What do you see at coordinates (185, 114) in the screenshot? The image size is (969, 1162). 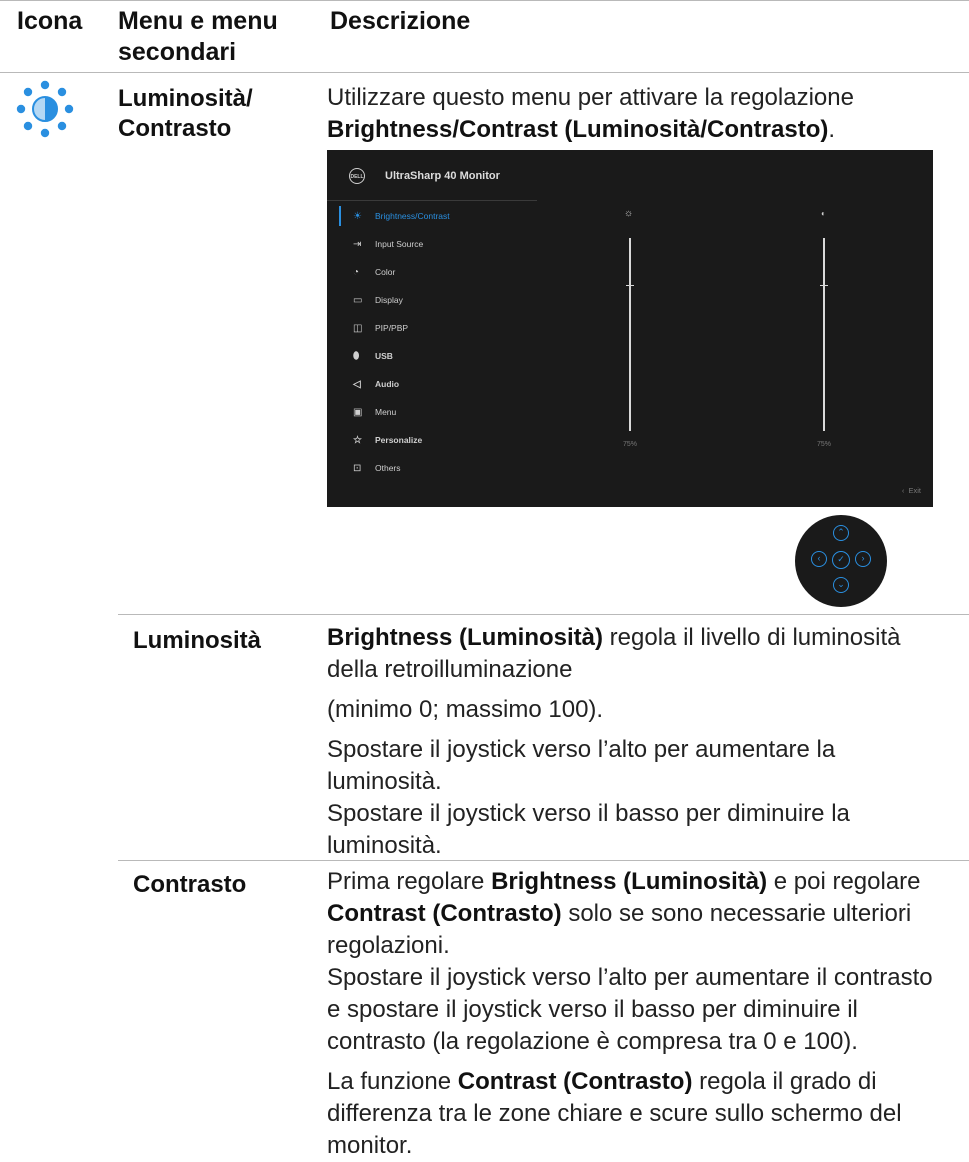 I see `row-title-brightness-contrast: Luminosità/ Contrasto` at bounding box center [185, 114].